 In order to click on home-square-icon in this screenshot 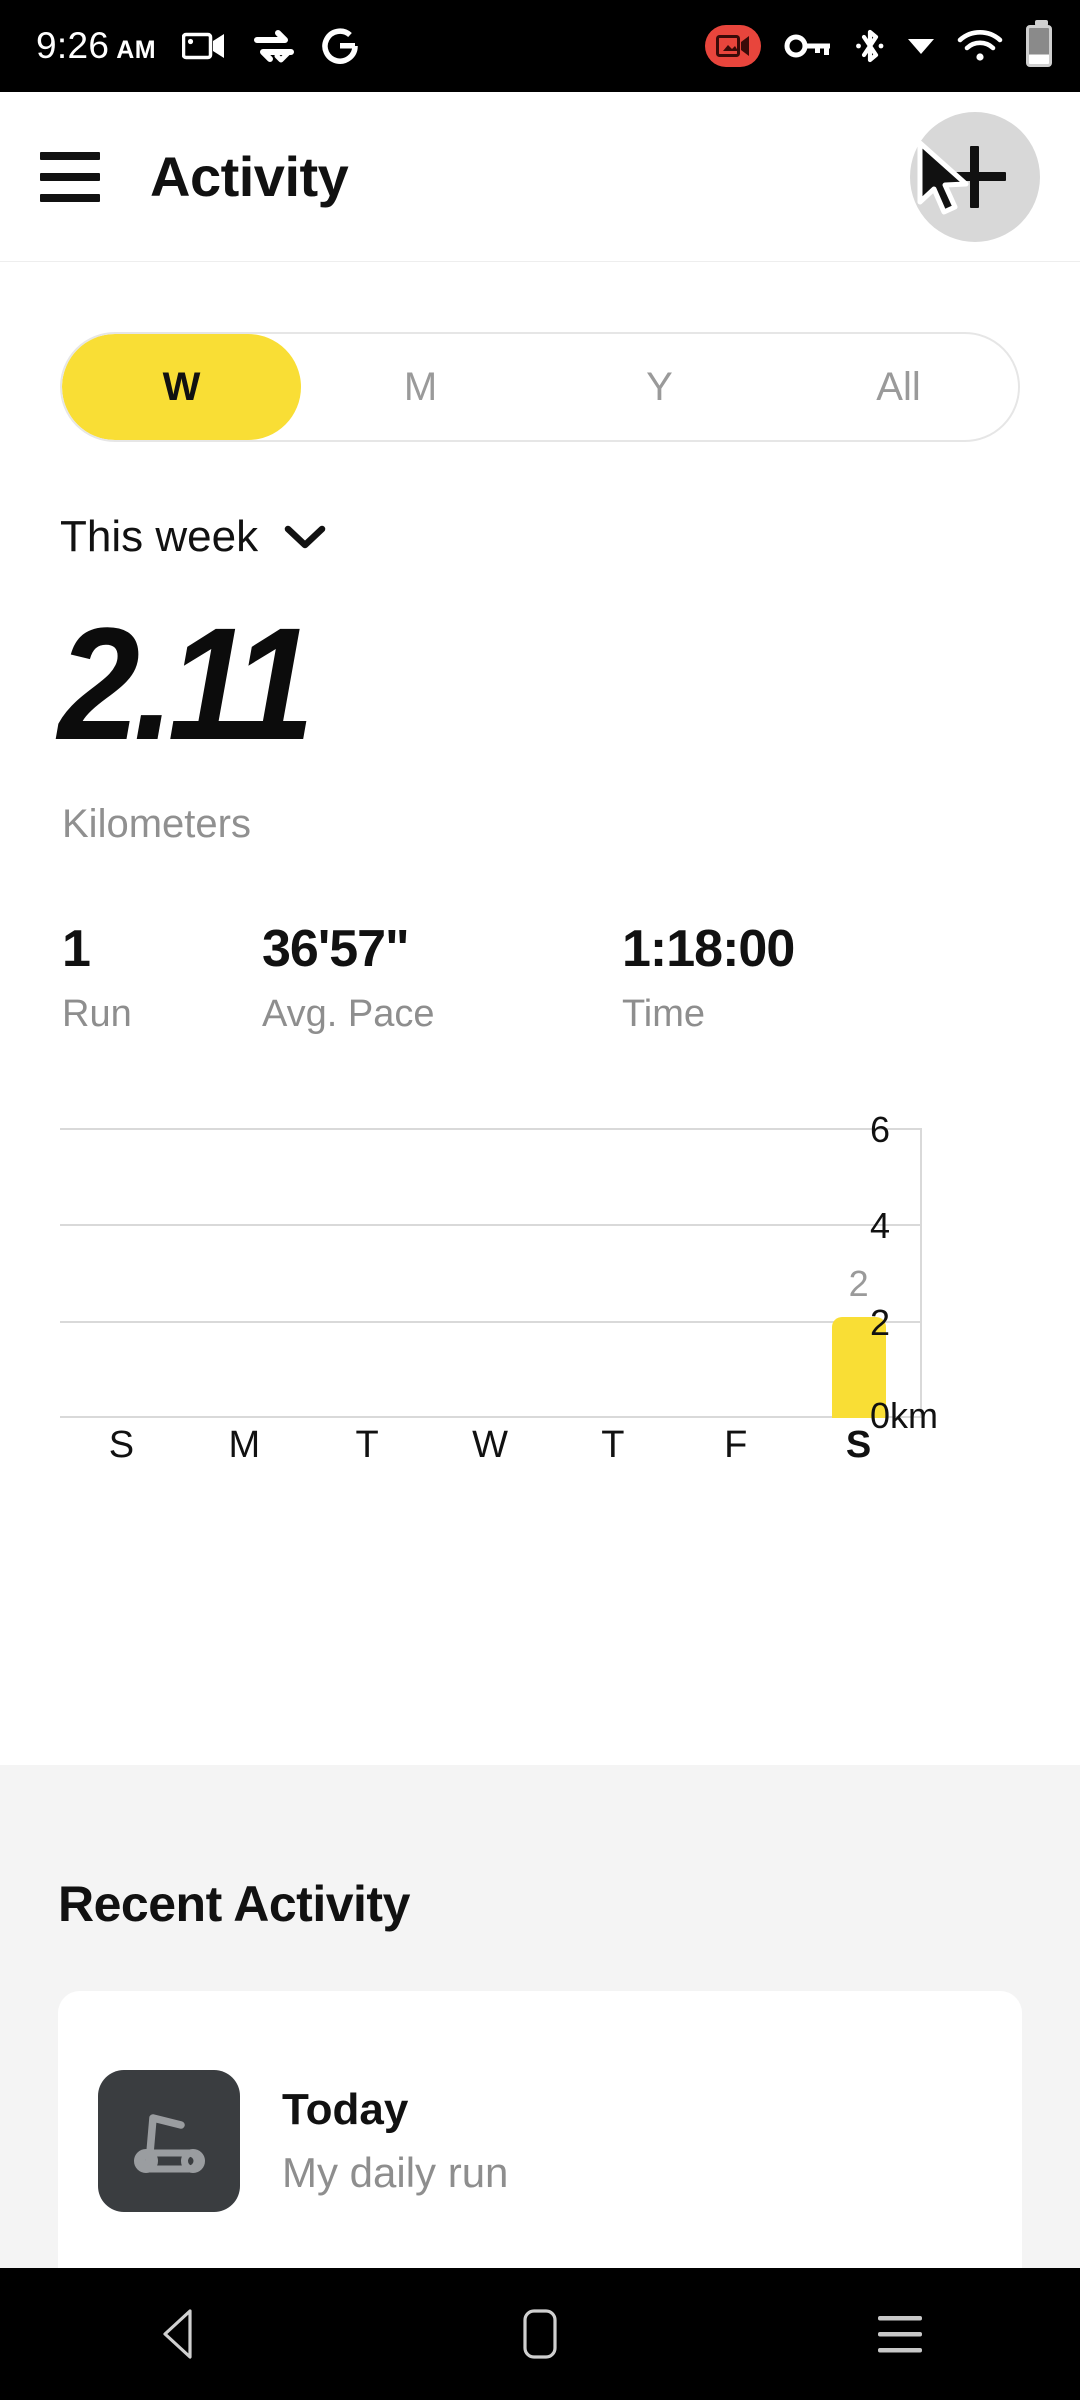, I will do `click(540, 2334)`.